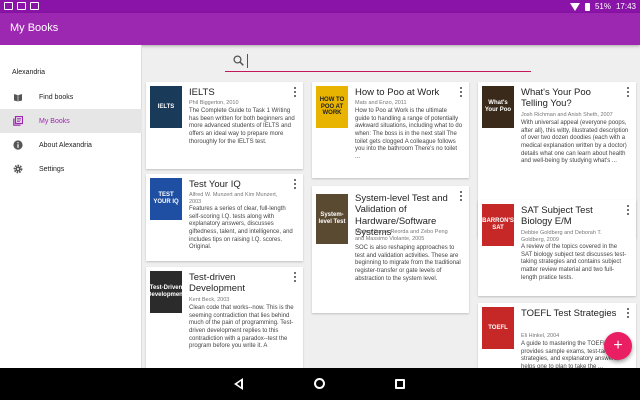 The width and height of the screenshot is (640, 400). I want to click on book-cover: BARRON'S SAT, so click(498, 225).